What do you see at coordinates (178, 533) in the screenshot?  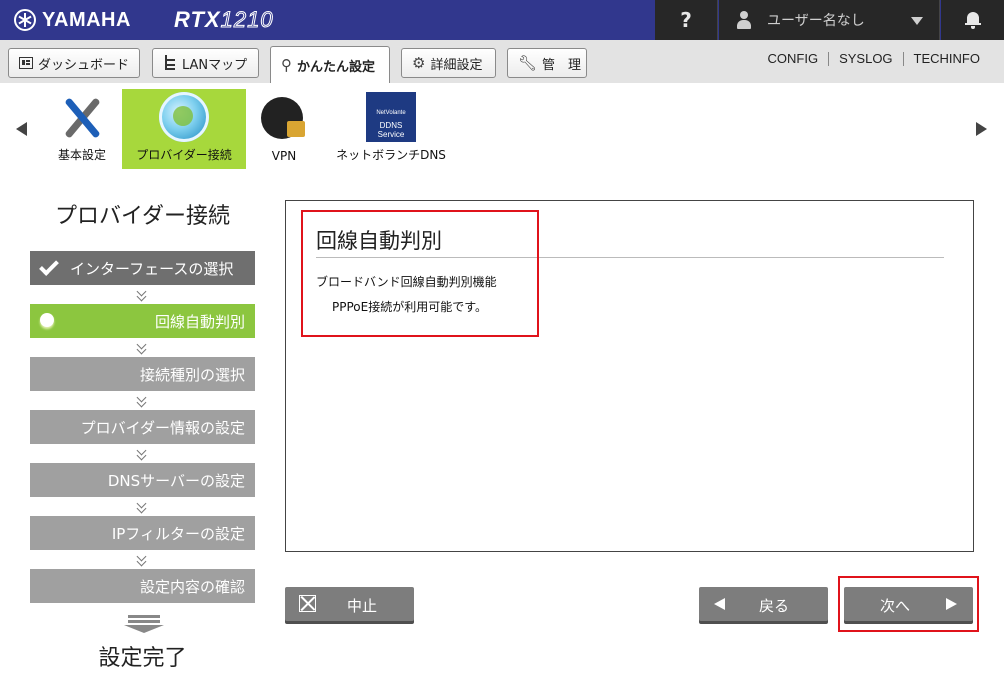 I see `step-label: IPフィルターの設定` at bounding box center [178, 533].